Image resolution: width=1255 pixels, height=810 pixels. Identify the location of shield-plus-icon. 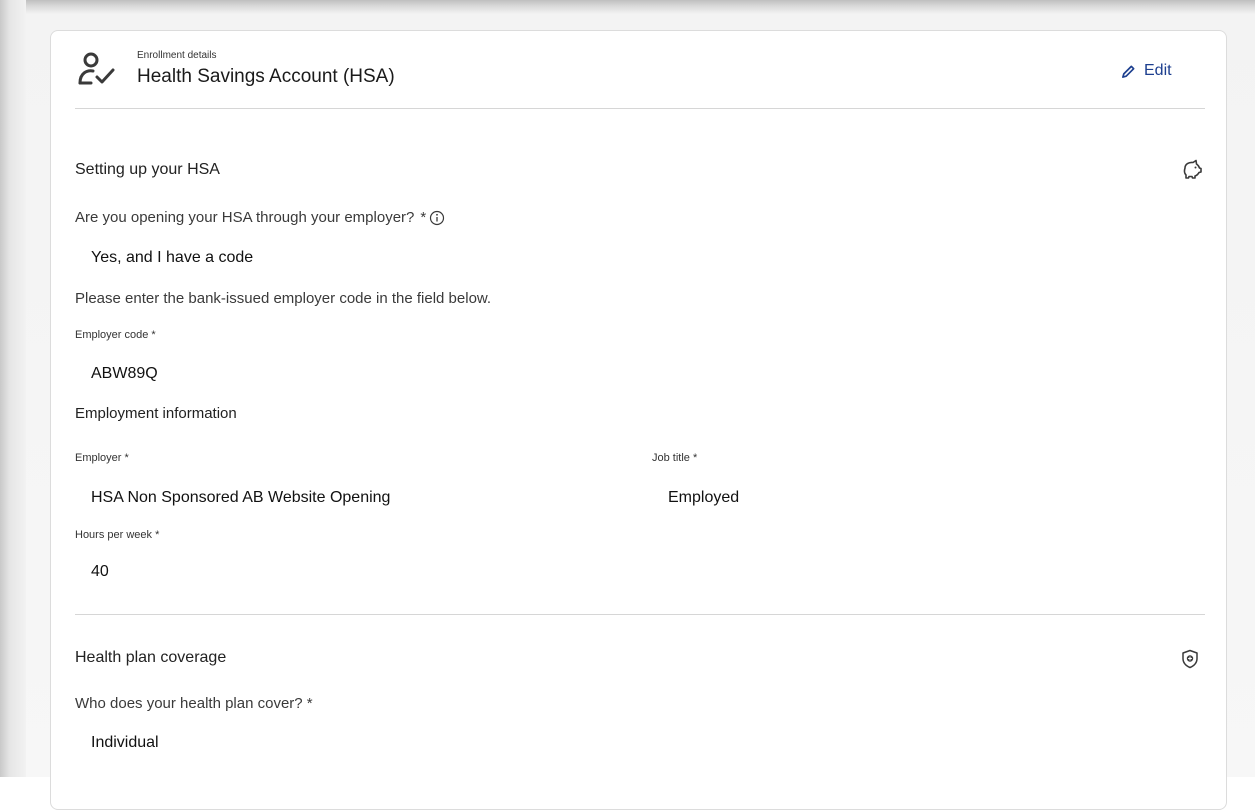
(1190, 659).